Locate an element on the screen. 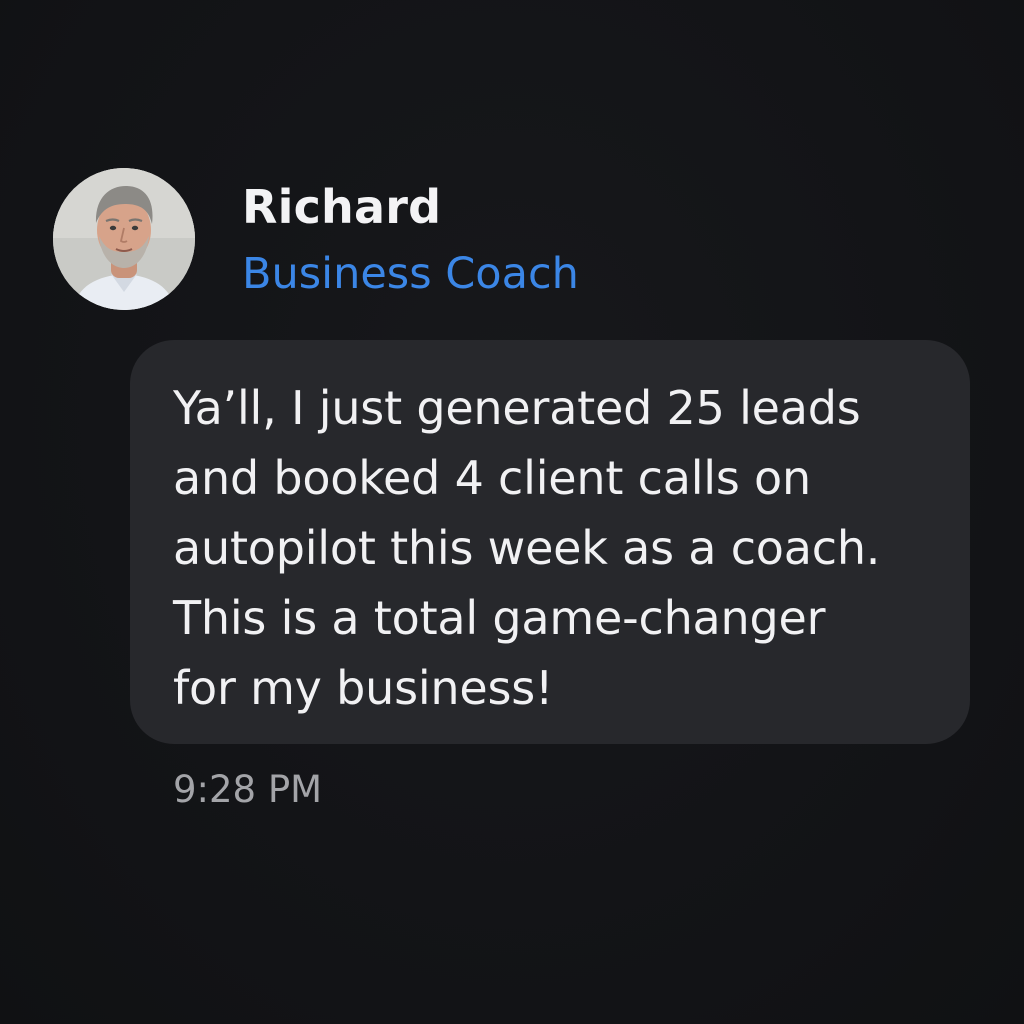 Image resolution: width=1024 pixels, height=1024 pixels. message-line: autopilot this week as a coach. is located at coordinates (527, 548).